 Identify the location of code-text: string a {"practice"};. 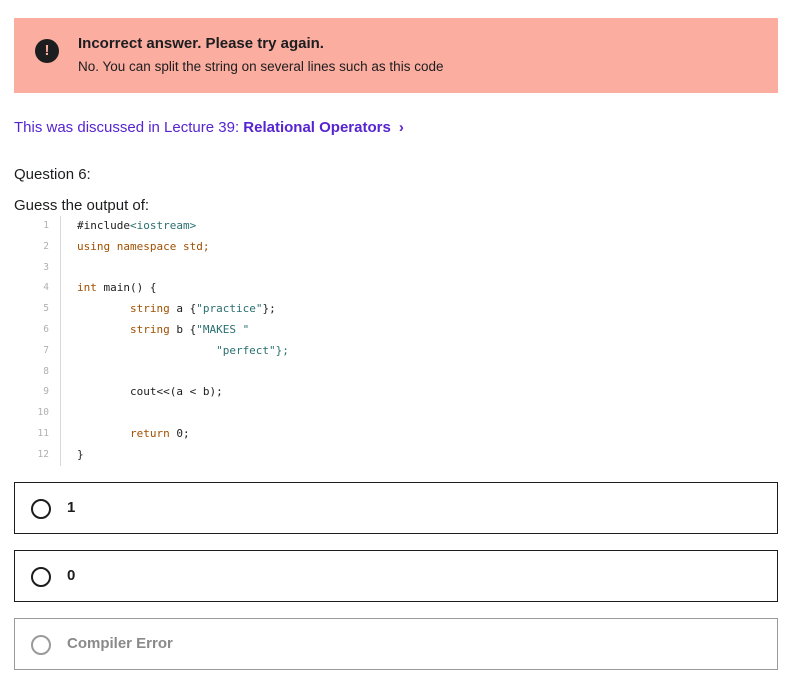
(202, 309).